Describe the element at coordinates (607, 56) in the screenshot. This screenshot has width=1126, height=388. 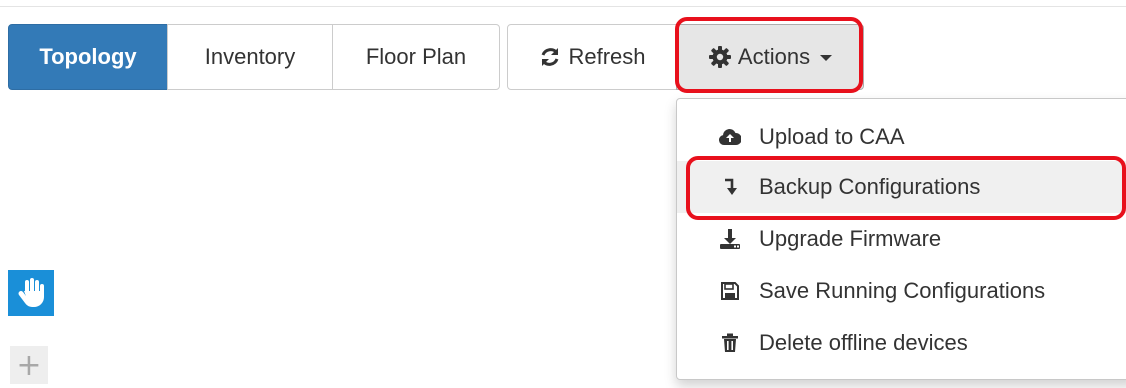
I see `refresh-label: Refresh` at that location.